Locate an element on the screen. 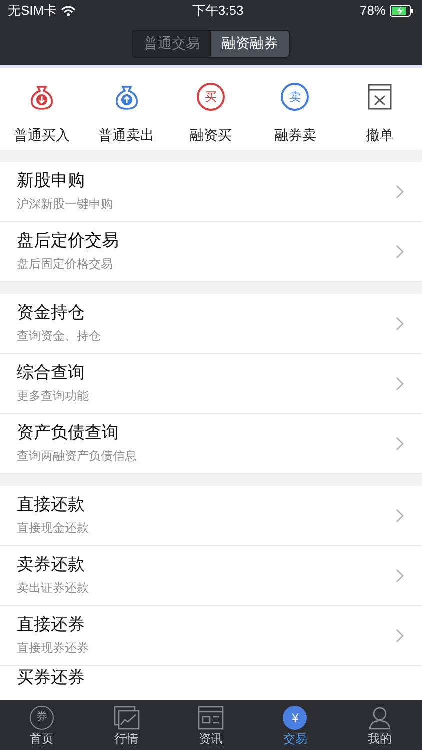 Image resolution: width=422 pixels, height=750 pixels. quick-action-label: 普通买入 is located at coordinates (42, 135).